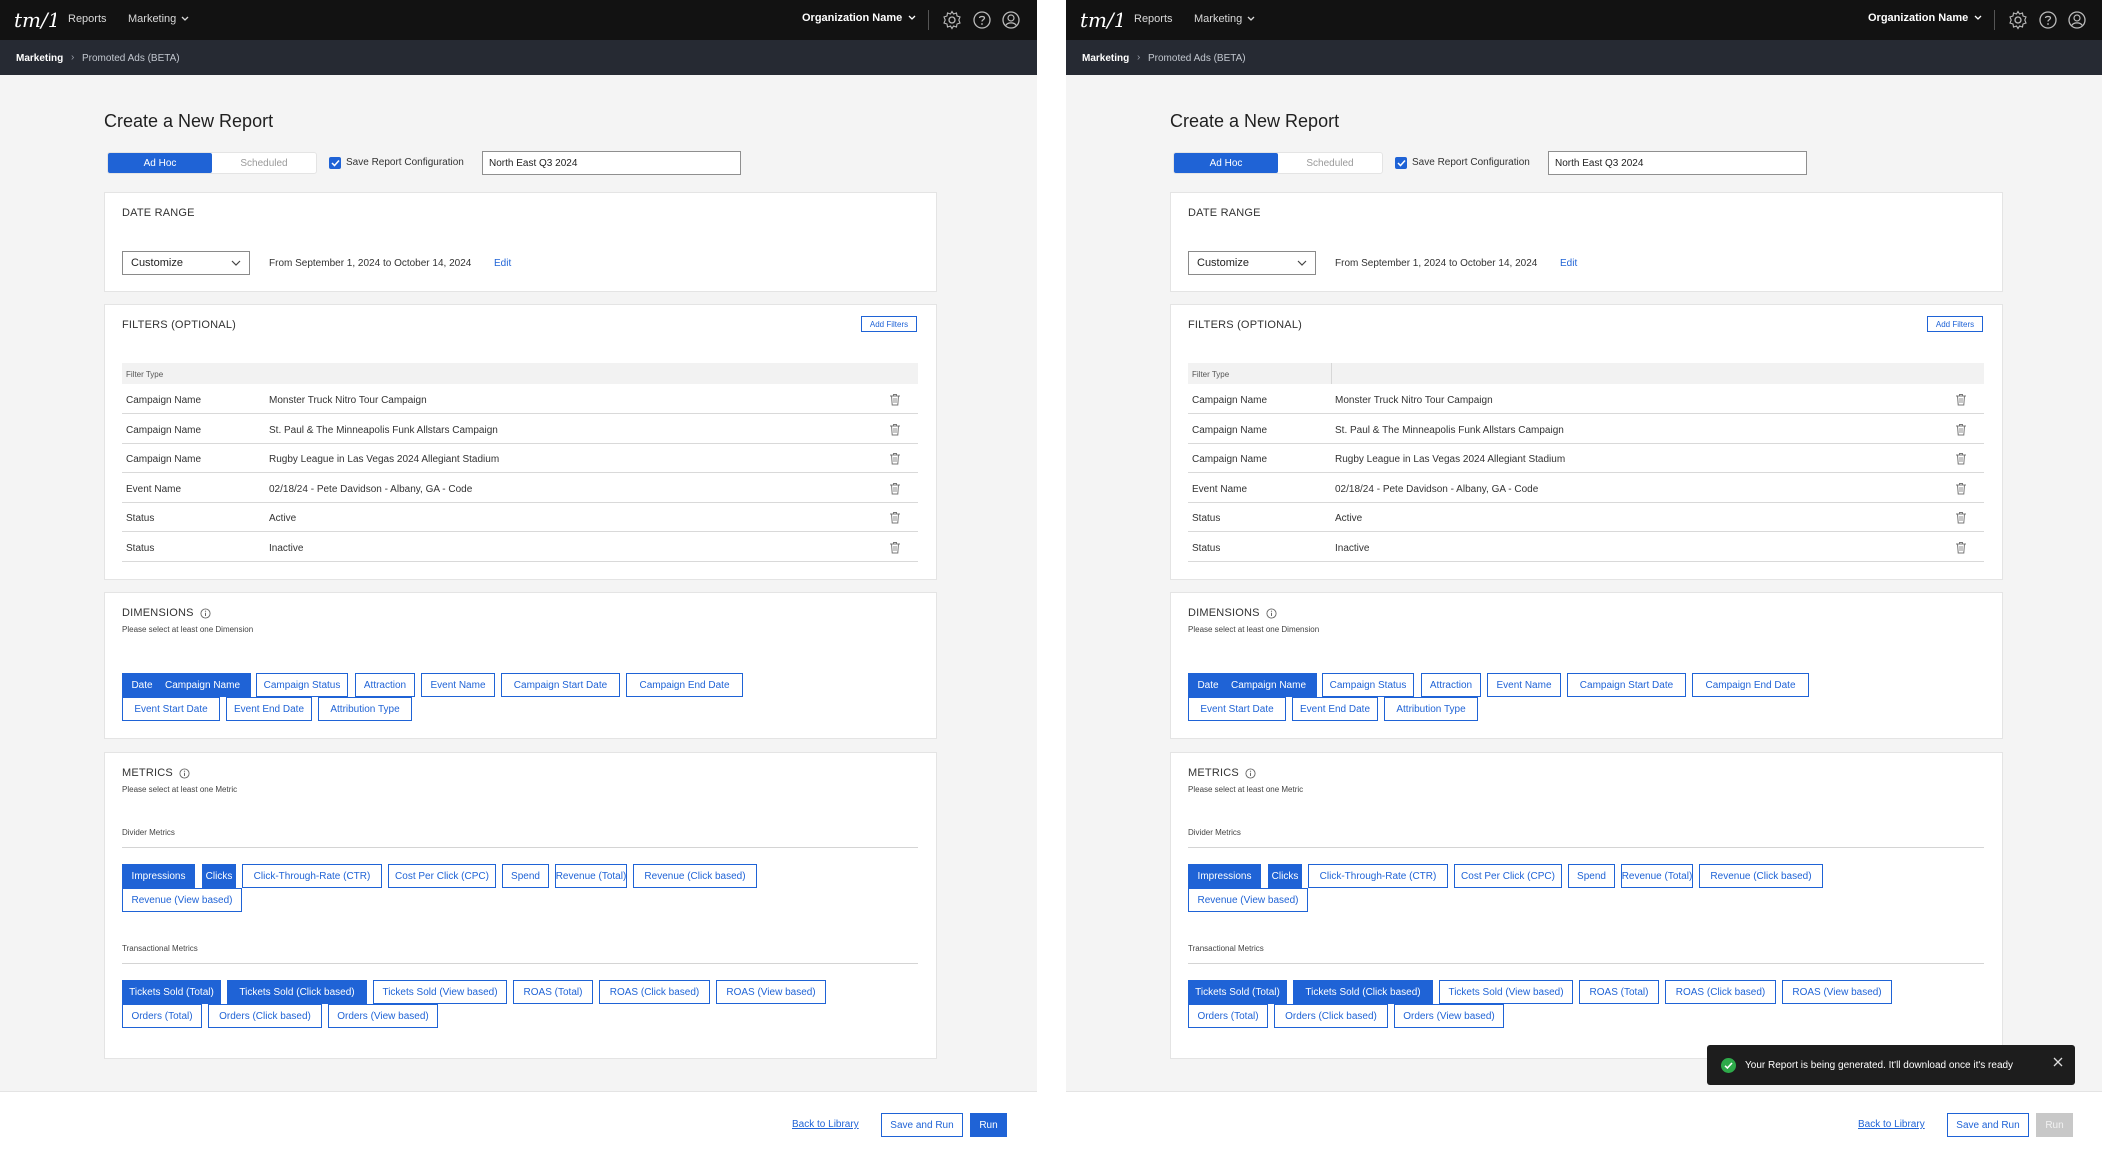 This screenshot has height=1158, width=2102. I want to click on tm1-logo: tm/1, so click(1101, 20).